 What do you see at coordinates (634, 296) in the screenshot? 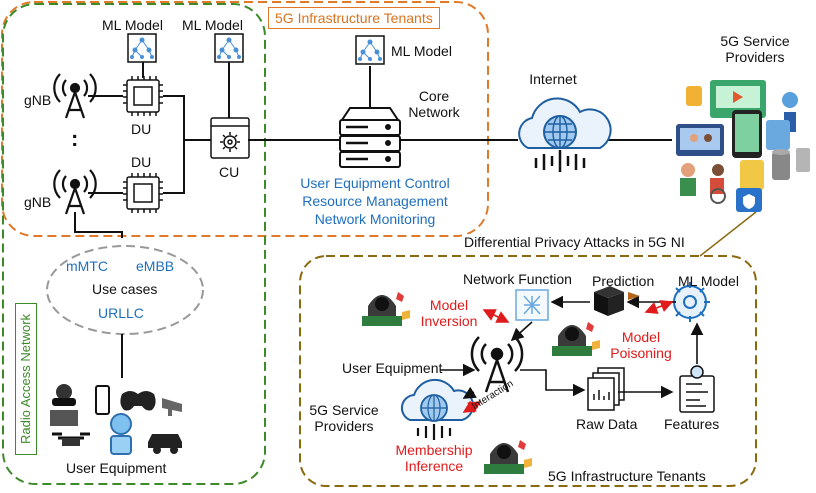
I see `prediction-arrow` at bounding box center [634, 296].